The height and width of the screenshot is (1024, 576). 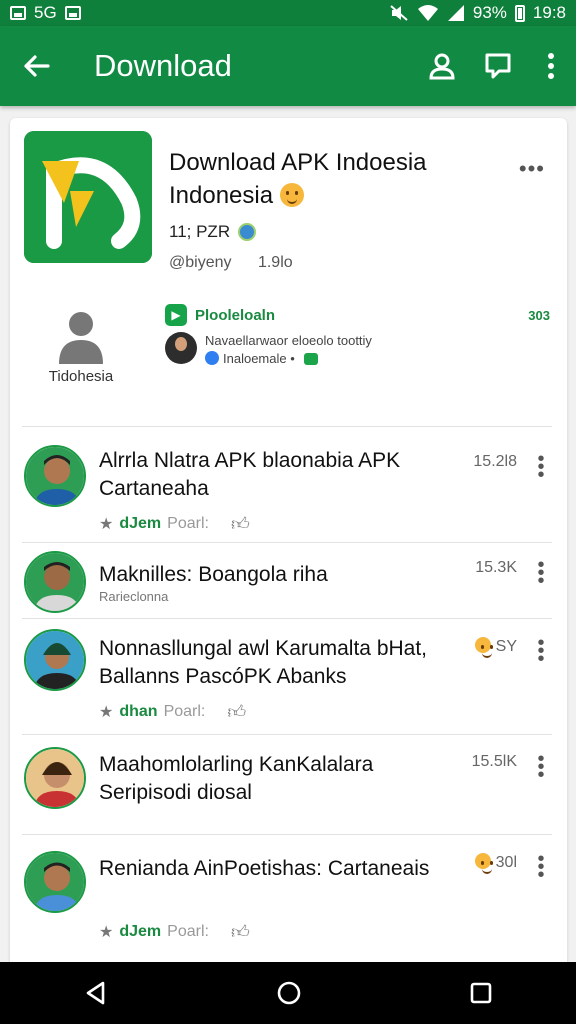 I want to click on person-icon, so click(x=442, y=66).